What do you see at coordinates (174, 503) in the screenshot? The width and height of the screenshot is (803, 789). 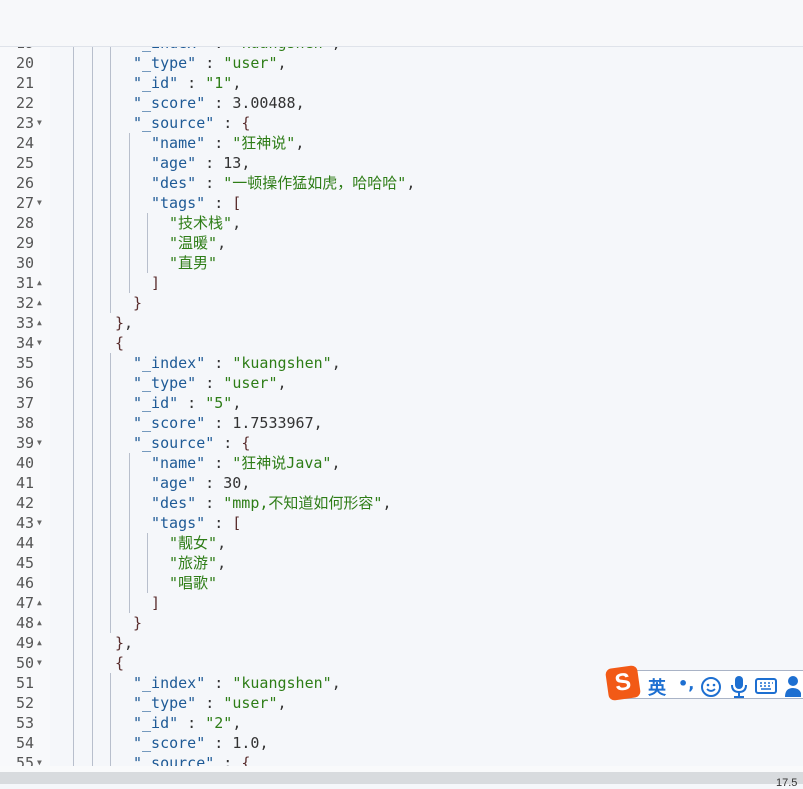 I see `token: "des"` at bounding box center [174, 503].